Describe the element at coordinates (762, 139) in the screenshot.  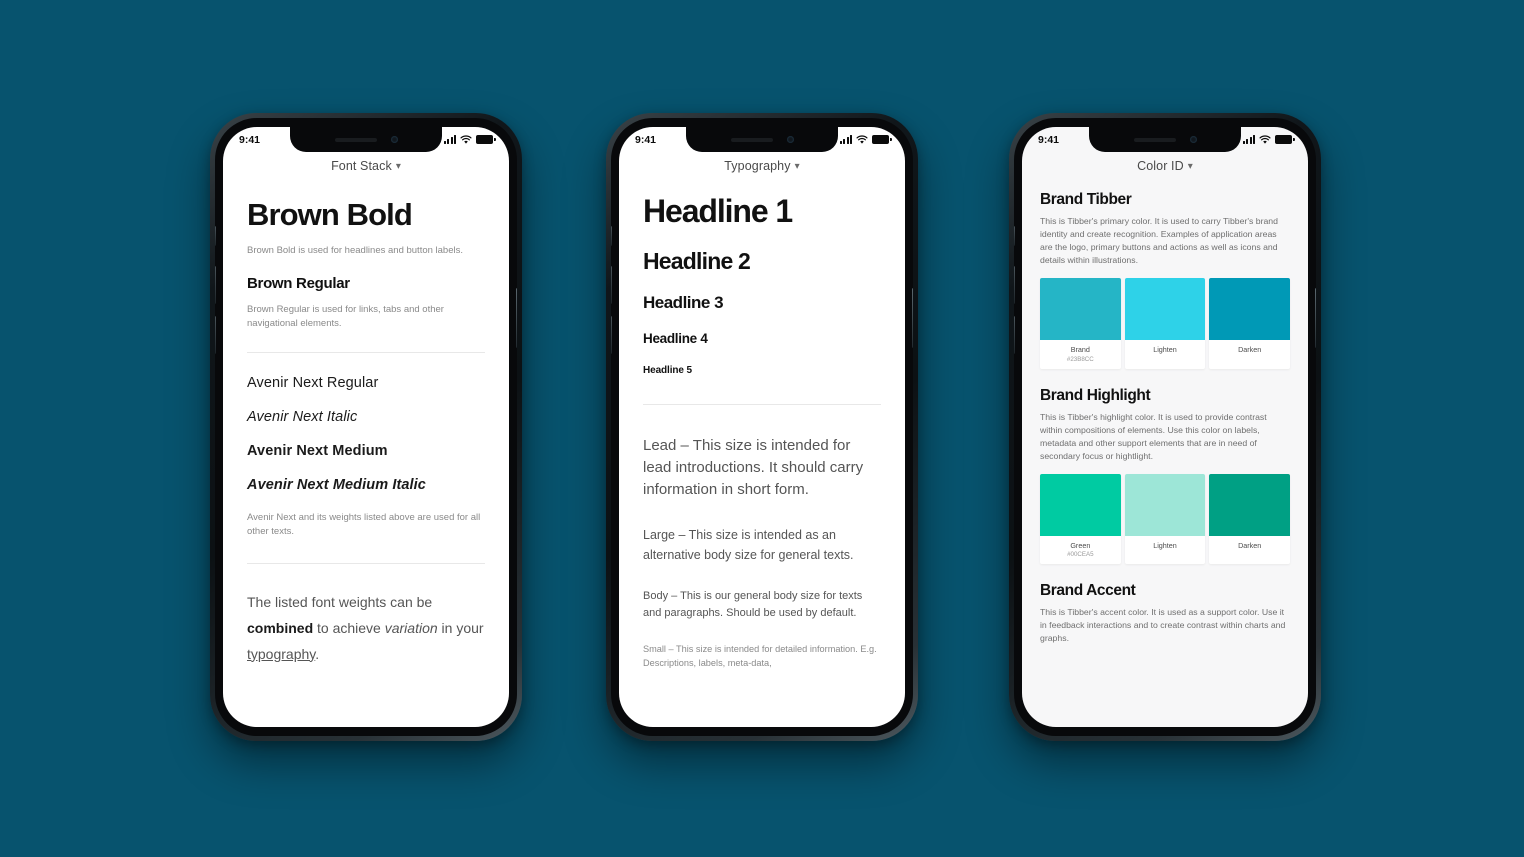
I see `status-bar: 9:41` at that location.